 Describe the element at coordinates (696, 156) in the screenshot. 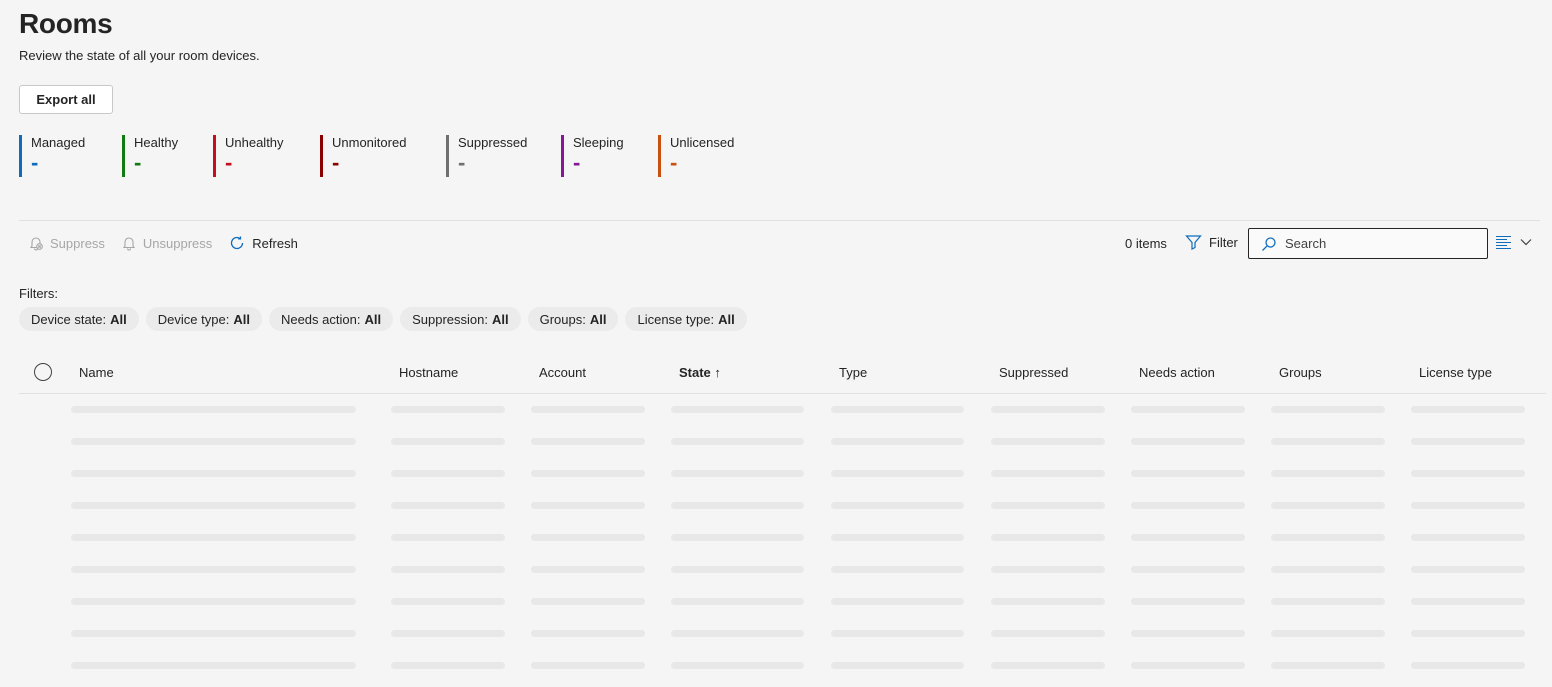

I see `stat-unlicensed: Unlicensed -` at that location.